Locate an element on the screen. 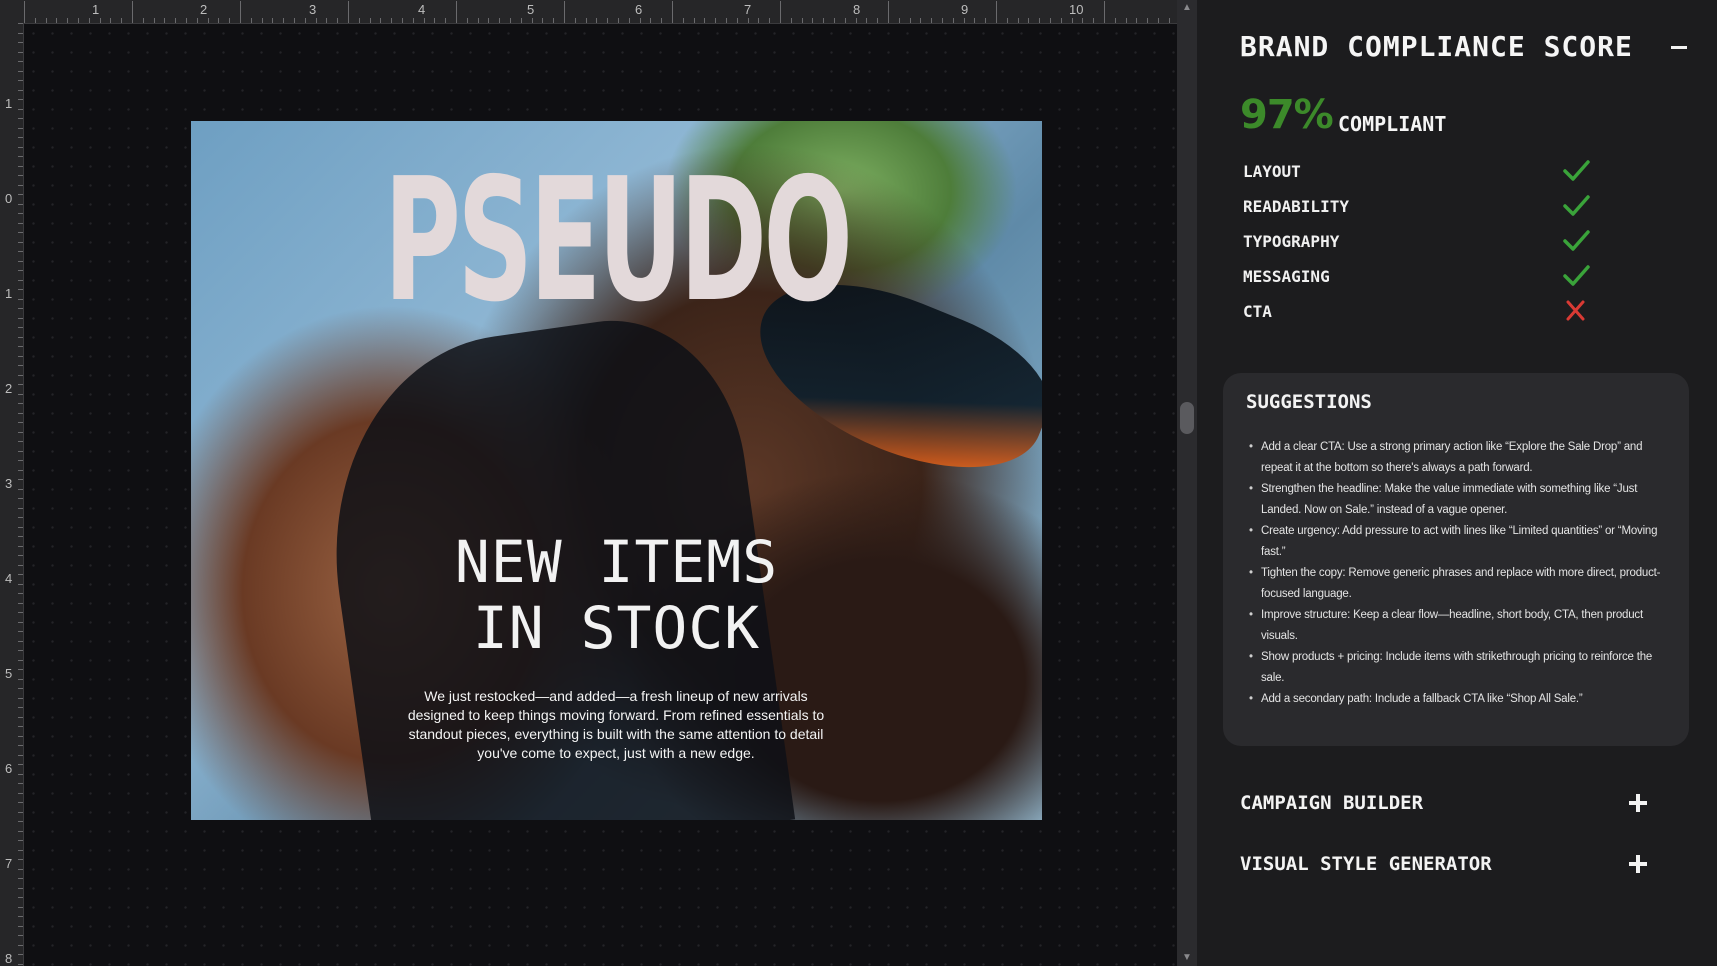 This screenshot has height=966, width=1717. ruler-number: 5 is located at coordinates (531, 9).